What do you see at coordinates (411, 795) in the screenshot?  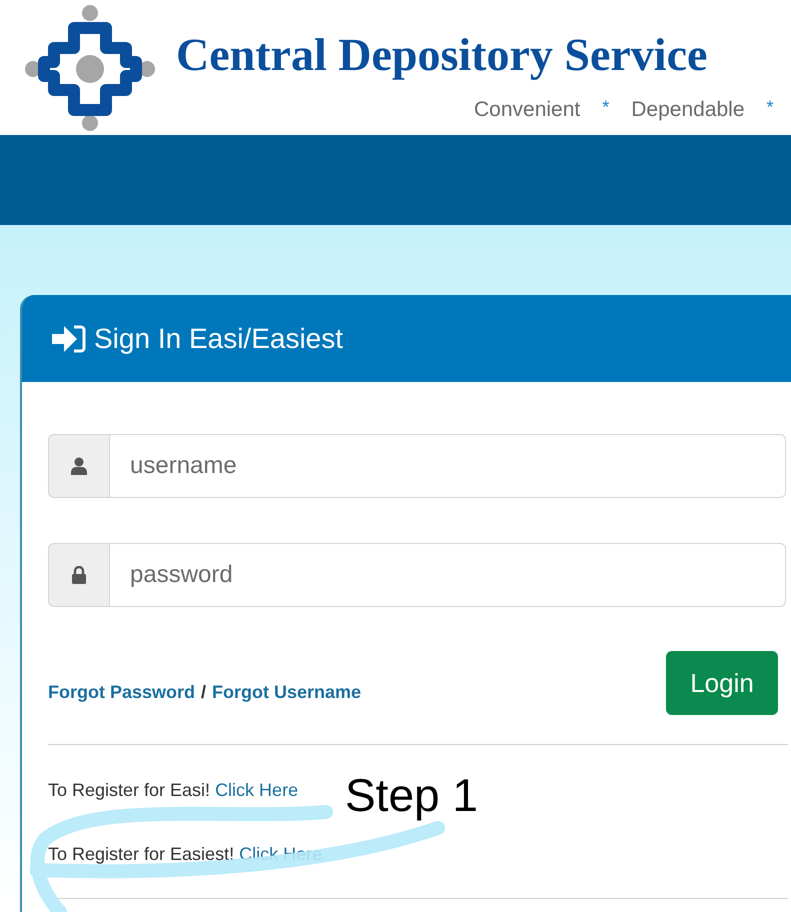 I see `annotation-text: Step 1` at bounding box center [411, 795].